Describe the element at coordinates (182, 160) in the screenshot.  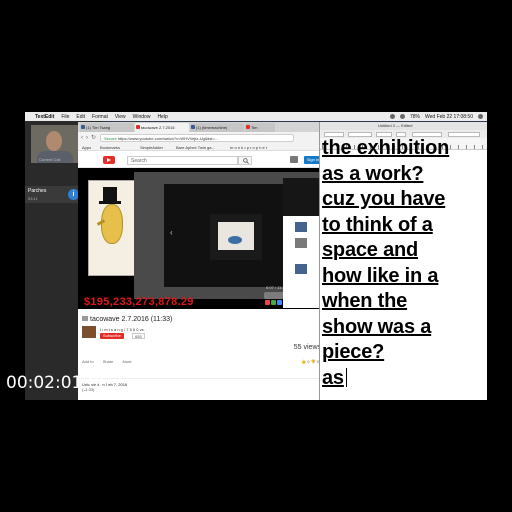
I see `youtube-search-input: Search` at that location.